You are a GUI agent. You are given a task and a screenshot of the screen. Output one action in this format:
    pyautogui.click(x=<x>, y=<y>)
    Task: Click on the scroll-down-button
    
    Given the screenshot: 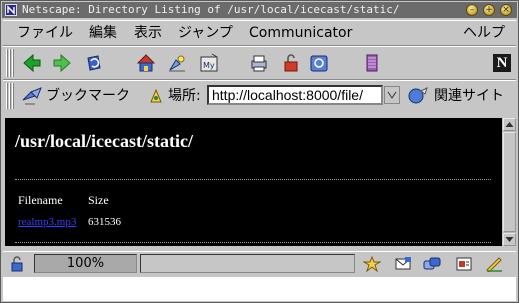 What is the action you would take?
    pyautogui.click(x=509, y=239)
    